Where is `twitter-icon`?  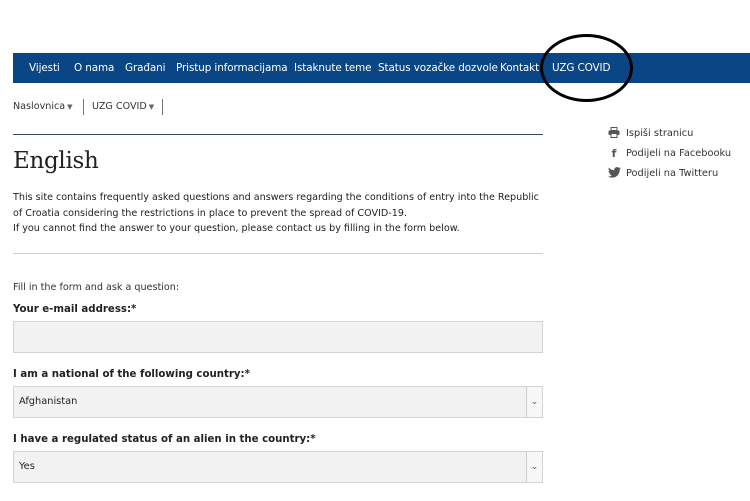 twitter-icon is located at coordinates (614, 174).